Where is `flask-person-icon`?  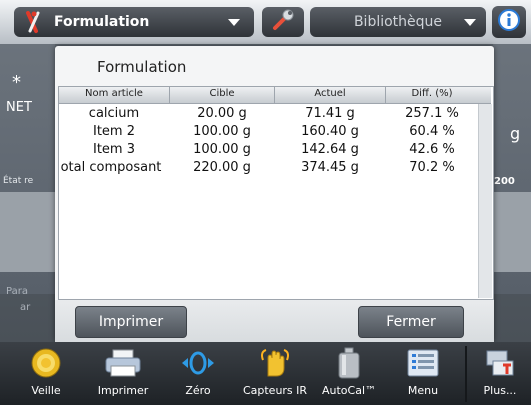
flask-person-icon is located at coordinates (34, 22).